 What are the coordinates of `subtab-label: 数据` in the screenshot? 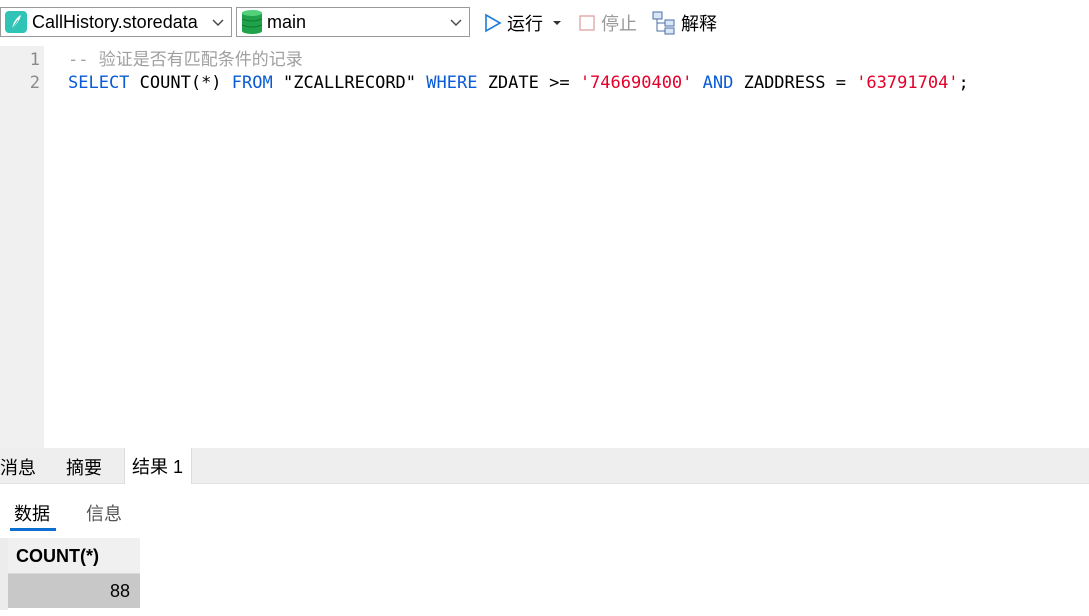 It's located at (32, 514).